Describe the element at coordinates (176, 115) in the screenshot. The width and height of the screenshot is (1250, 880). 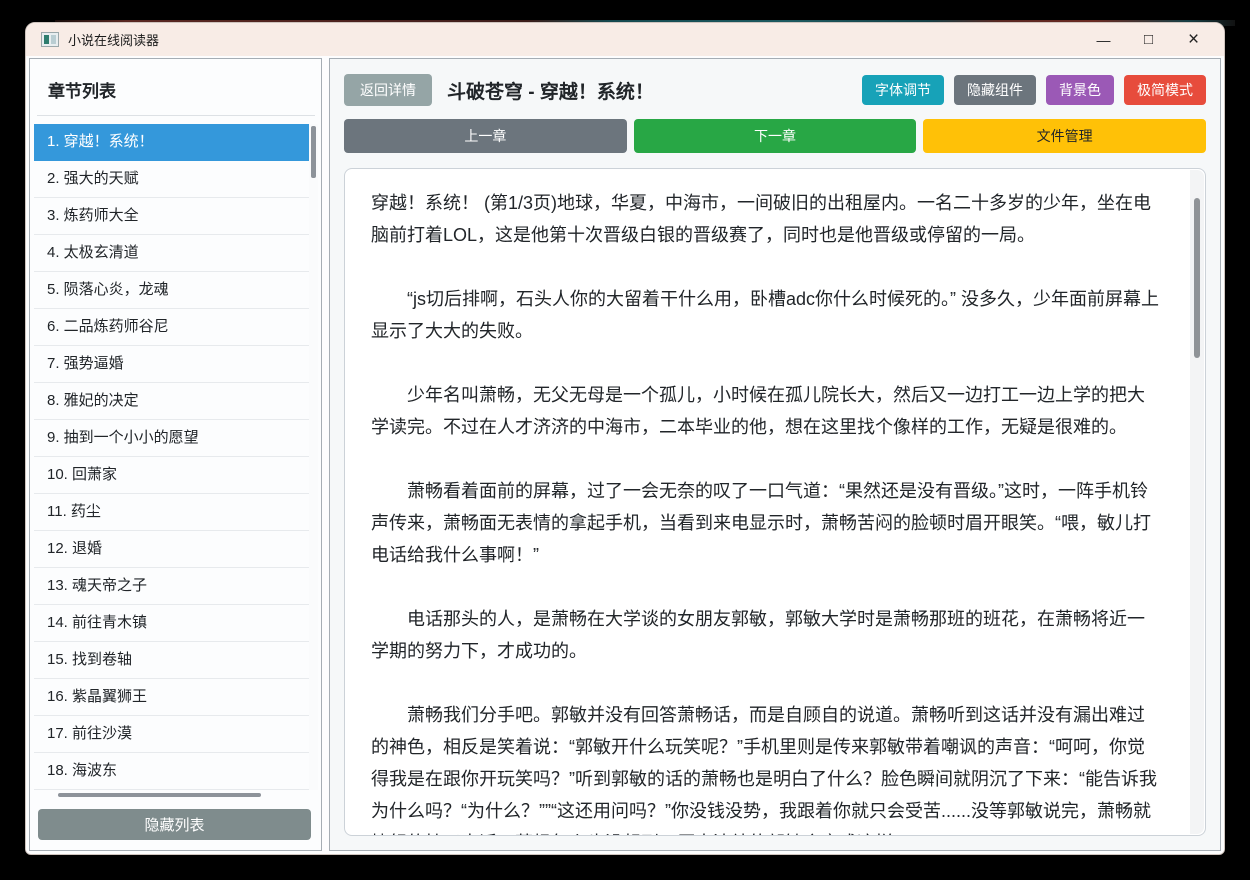
I see `sidebar-divider` at that location.